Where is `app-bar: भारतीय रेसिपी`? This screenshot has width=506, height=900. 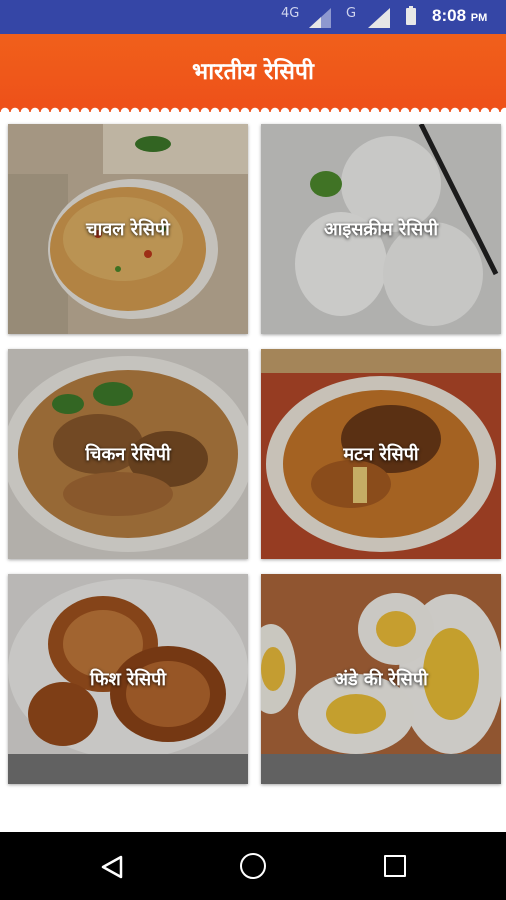 app-bar: भारतीय रेसिपी is located at coordinates (253, 73).